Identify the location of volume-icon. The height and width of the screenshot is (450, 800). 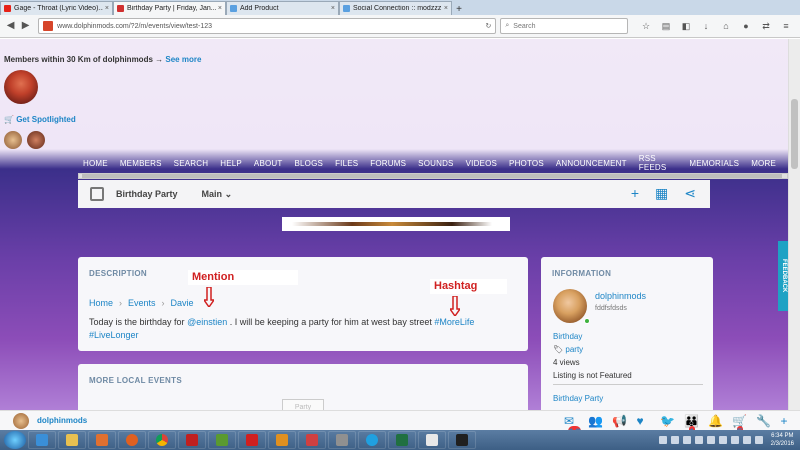
(758, 440).